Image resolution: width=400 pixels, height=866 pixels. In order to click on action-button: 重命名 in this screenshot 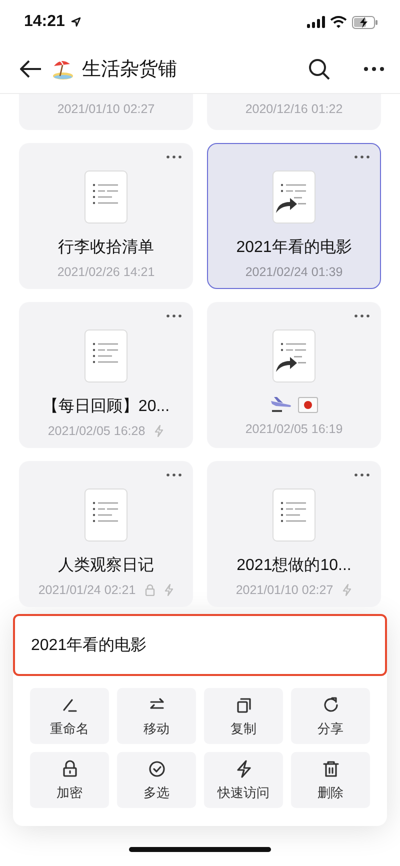, I will do `click(69, 716)`.